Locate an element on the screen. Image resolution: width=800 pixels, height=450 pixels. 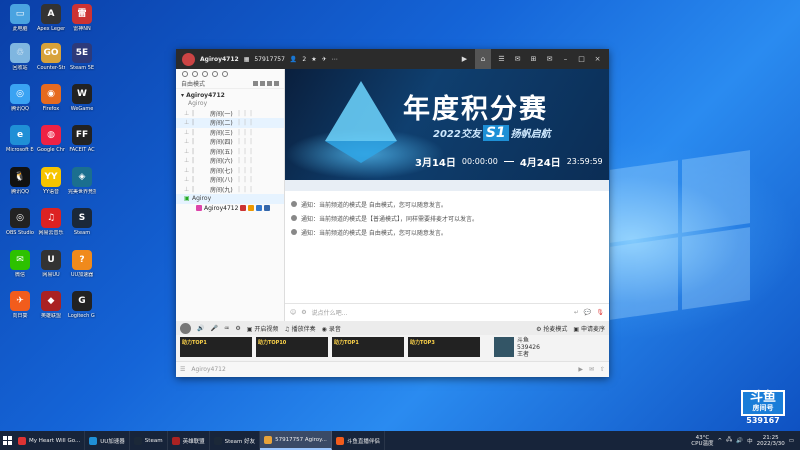
desktop-icon: FF FACEIT AC is located at coordinates (82, 139).